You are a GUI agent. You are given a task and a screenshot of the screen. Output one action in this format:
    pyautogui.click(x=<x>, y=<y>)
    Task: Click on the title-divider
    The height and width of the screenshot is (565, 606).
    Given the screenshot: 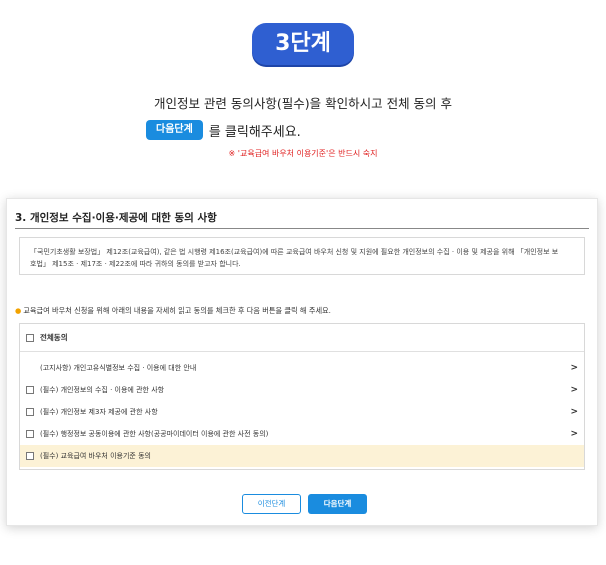 What is the action you would take?
    pyautogui.click(x=302, y=228)
    